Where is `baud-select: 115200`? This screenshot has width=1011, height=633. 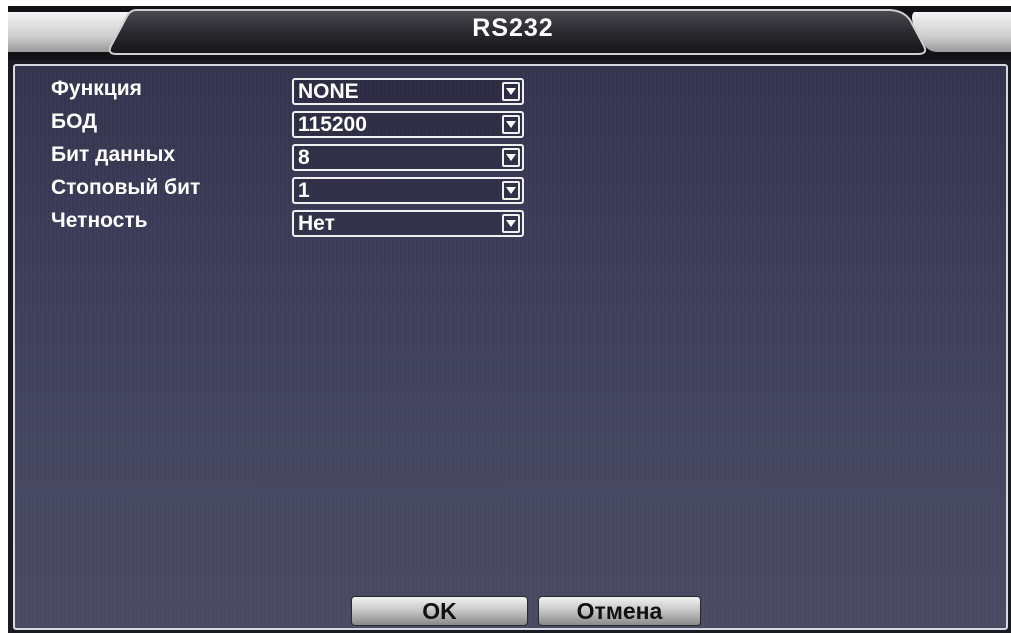
baud-select: 115200 is located at coordinates (408, 124).